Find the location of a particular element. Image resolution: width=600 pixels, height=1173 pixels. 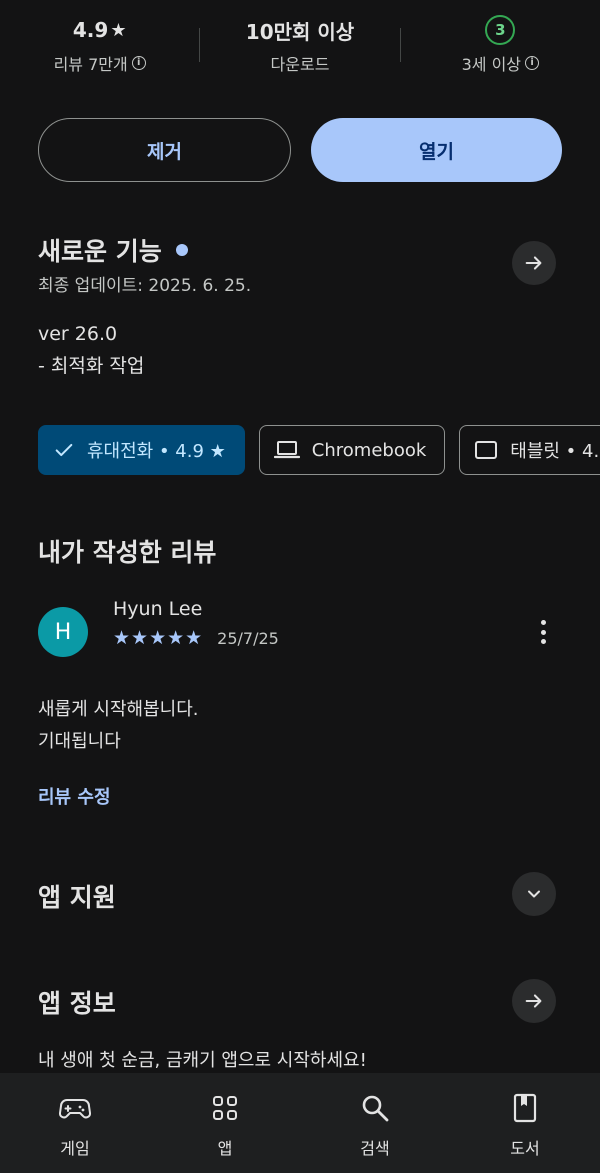

nav-label: 앱 is located at coordinates (225, 1148).